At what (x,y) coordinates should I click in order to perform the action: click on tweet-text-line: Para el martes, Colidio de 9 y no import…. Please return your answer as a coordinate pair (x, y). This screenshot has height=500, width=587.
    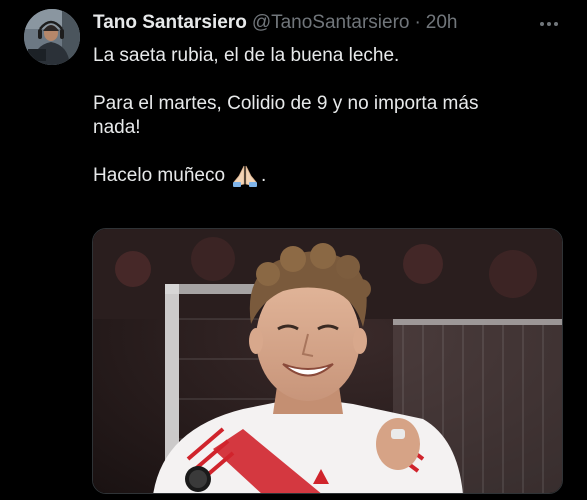
    Looking at the image, I should click on (286, 103).